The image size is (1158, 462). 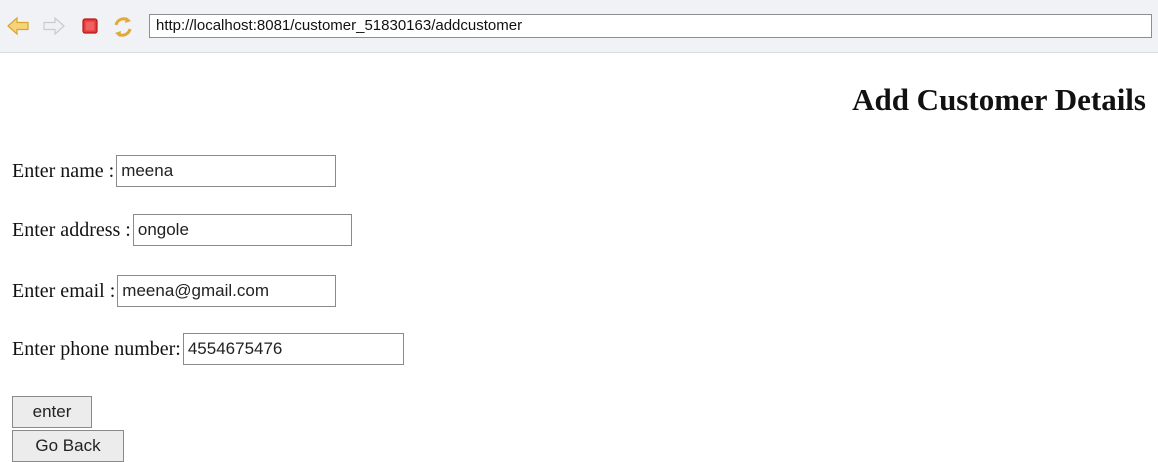 I want to click on address-label: Enter address :, so click(x=71, y=229).